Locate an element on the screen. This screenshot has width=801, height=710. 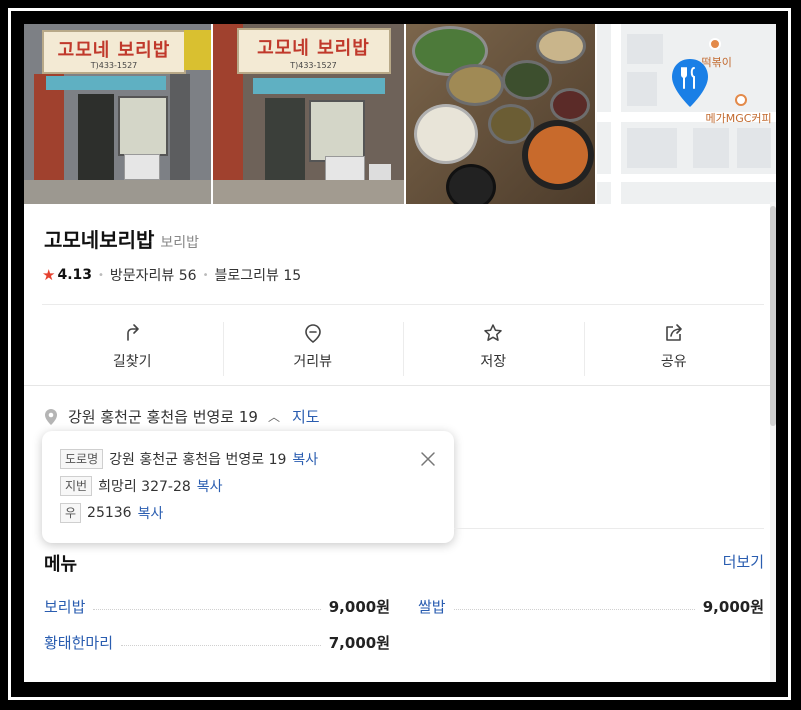
place-category: 보리밥 is located at coordinates (180, 243).